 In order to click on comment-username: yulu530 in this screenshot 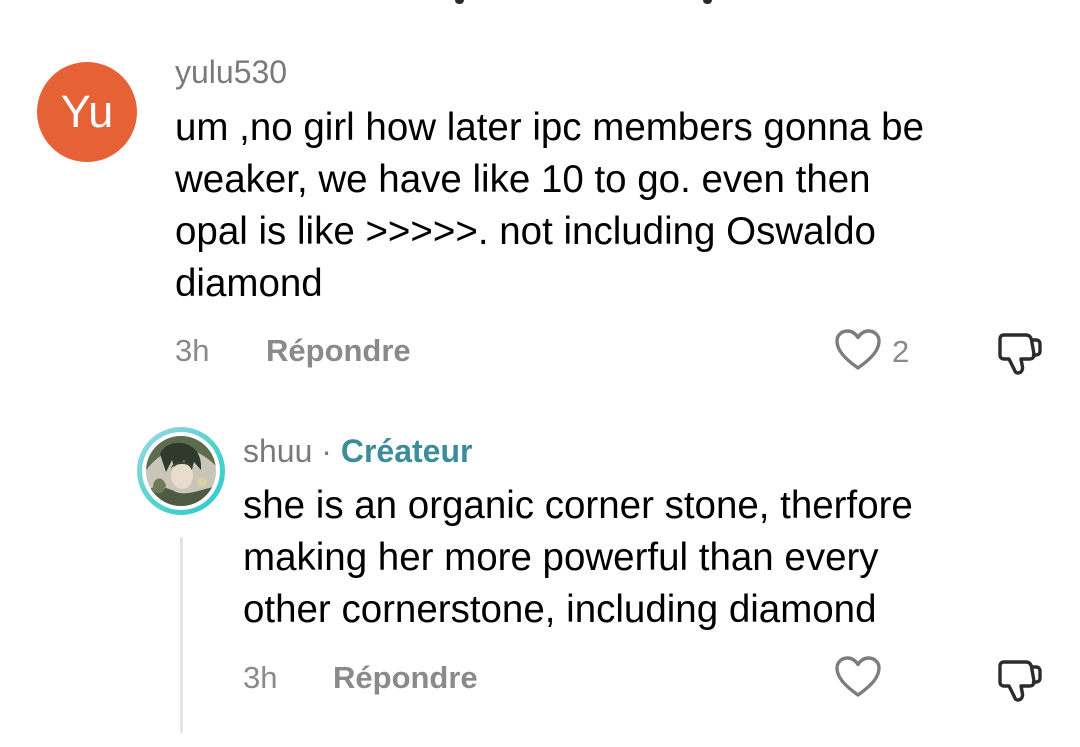, I will do `click(231, 72)`.